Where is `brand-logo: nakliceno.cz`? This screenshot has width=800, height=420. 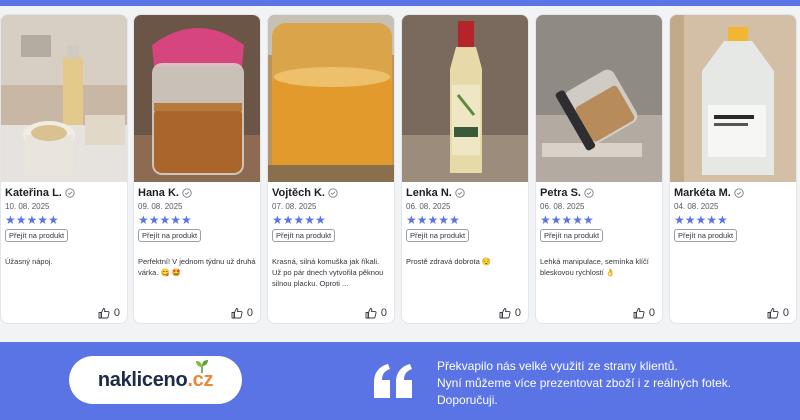 brand-logo: nakliceno.cz is located at coordinates (155, 380).